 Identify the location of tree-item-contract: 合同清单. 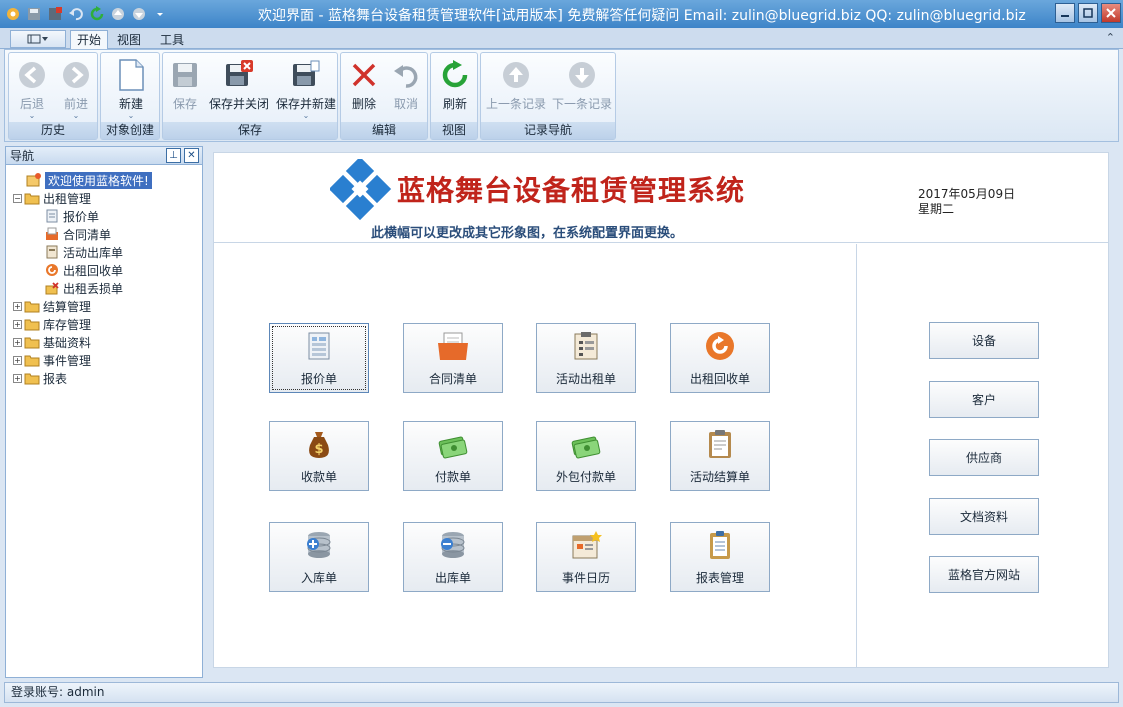
(104, 234).